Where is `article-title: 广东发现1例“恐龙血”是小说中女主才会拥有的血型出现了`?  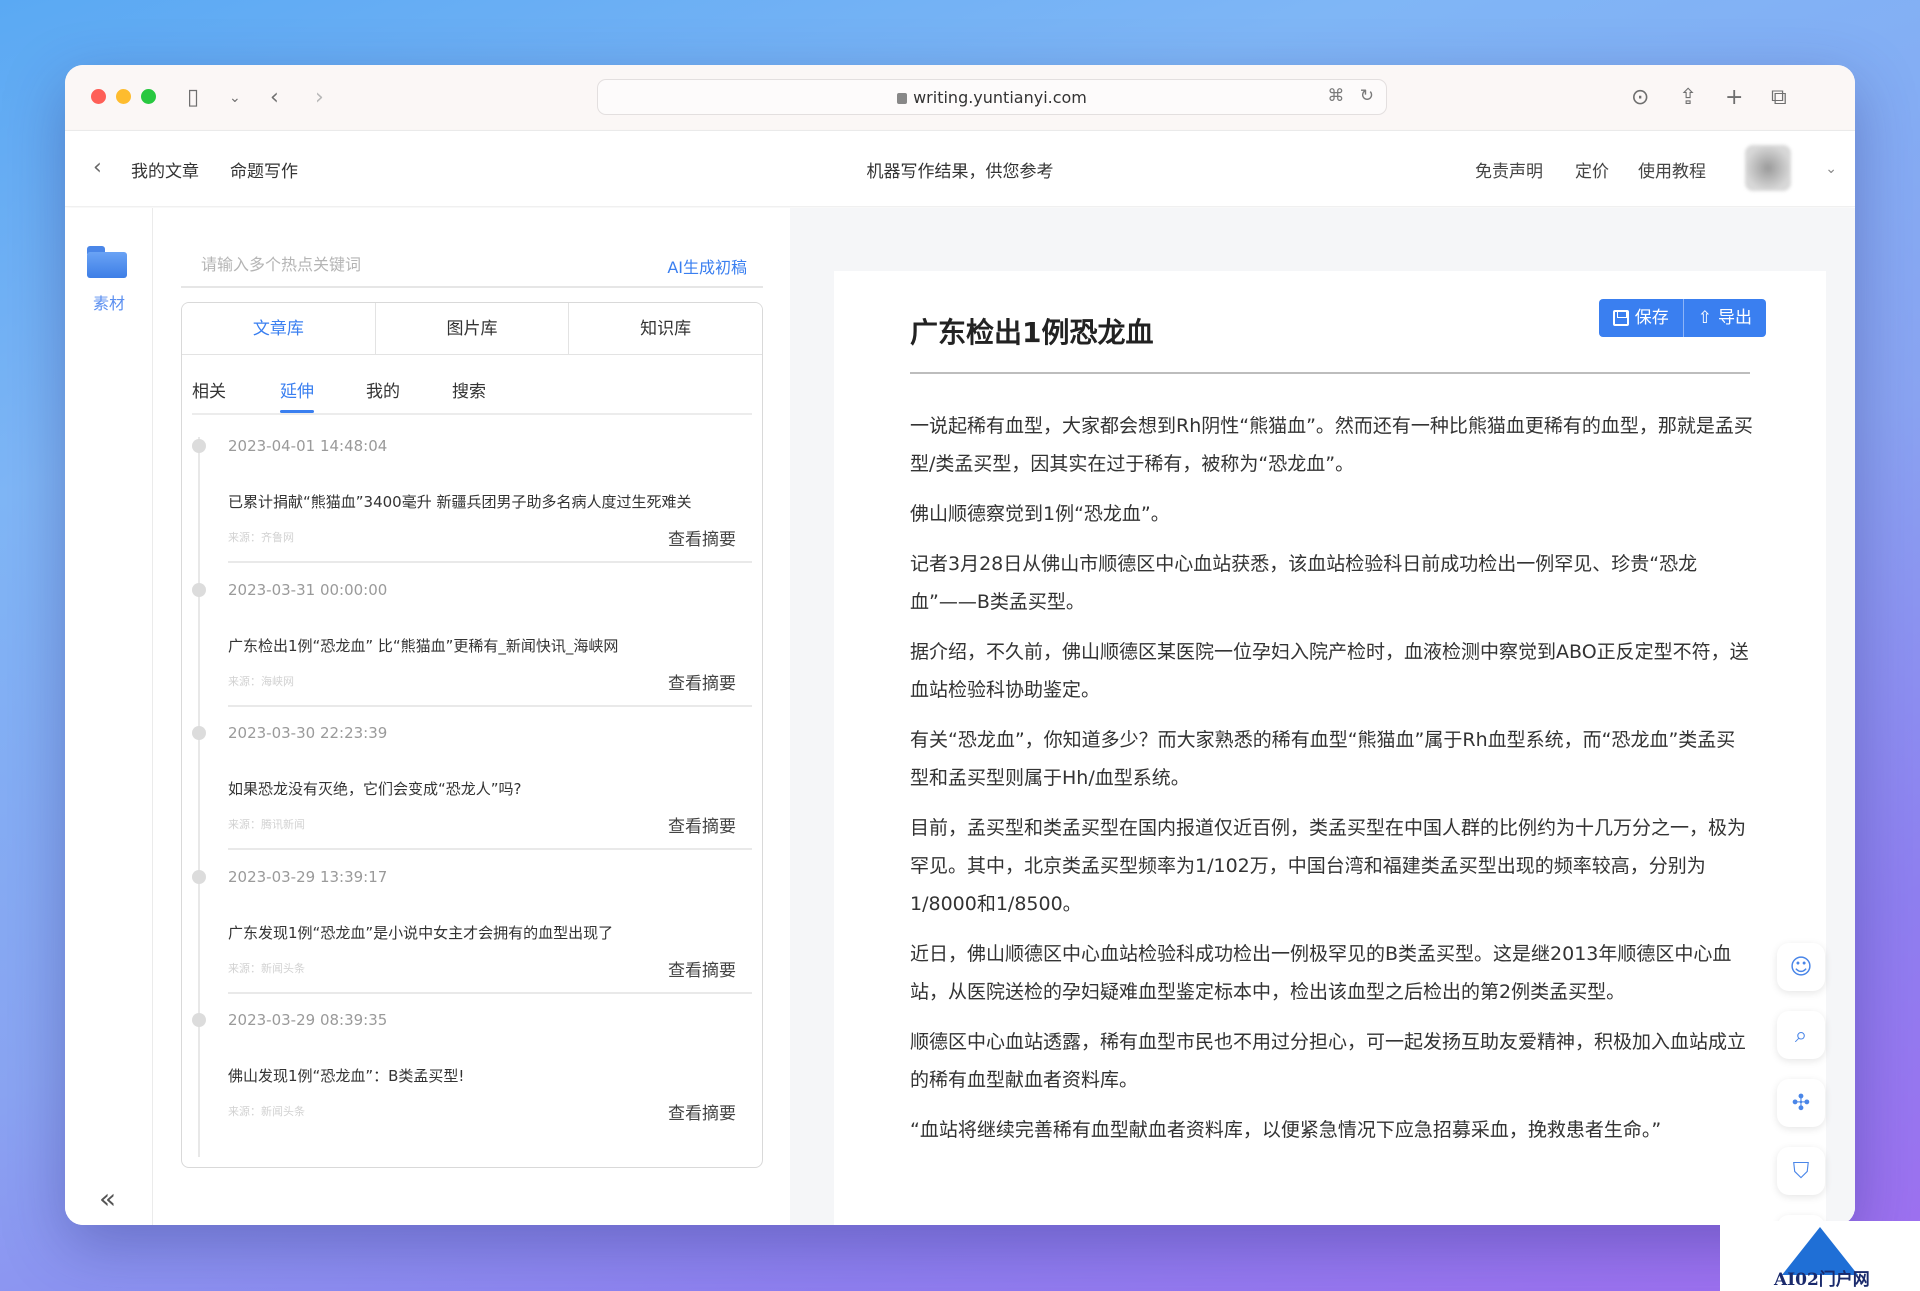
article-title: 广东发现1例“恐龙血”是小说中女主才会拥有的血型出现了 is located at coordinates (420, 932).